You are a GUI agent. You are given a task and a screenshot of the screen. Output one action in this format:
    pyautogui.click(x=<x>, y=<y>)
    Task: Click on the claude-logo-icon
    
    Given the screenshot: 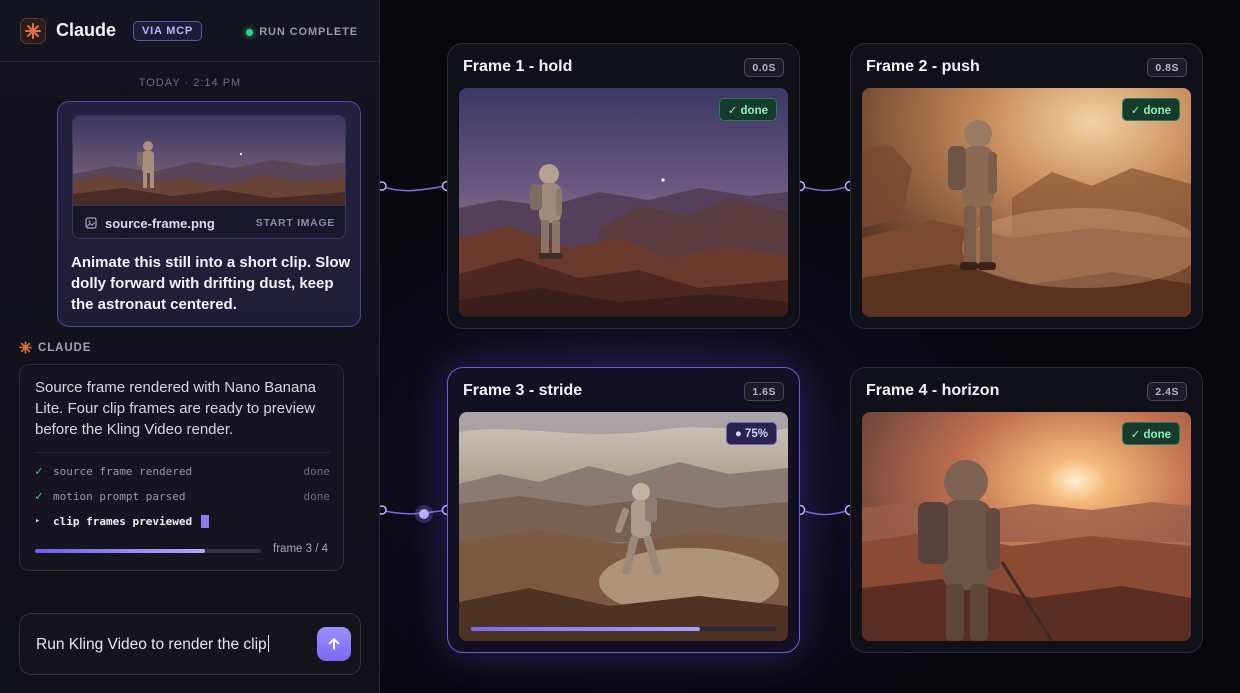 What is the action you would take?
    pyautogui.click(x=33, y=30)
    